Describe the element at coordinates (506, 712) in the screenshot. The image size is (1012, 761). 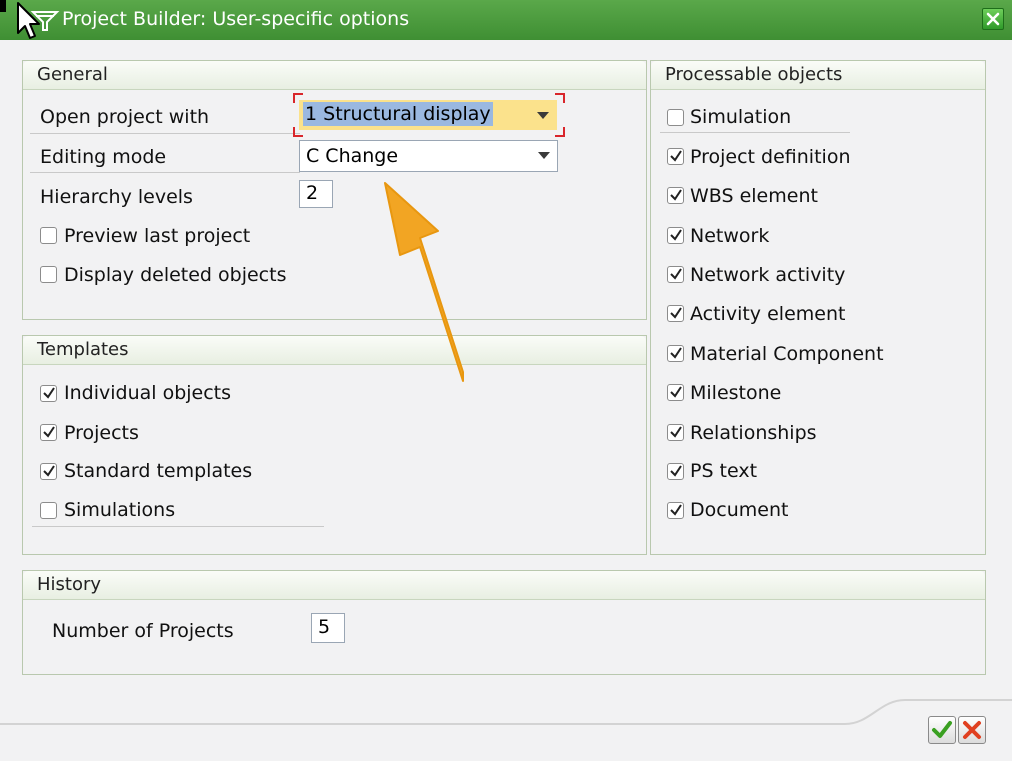
I see `footer-separator` at that location.